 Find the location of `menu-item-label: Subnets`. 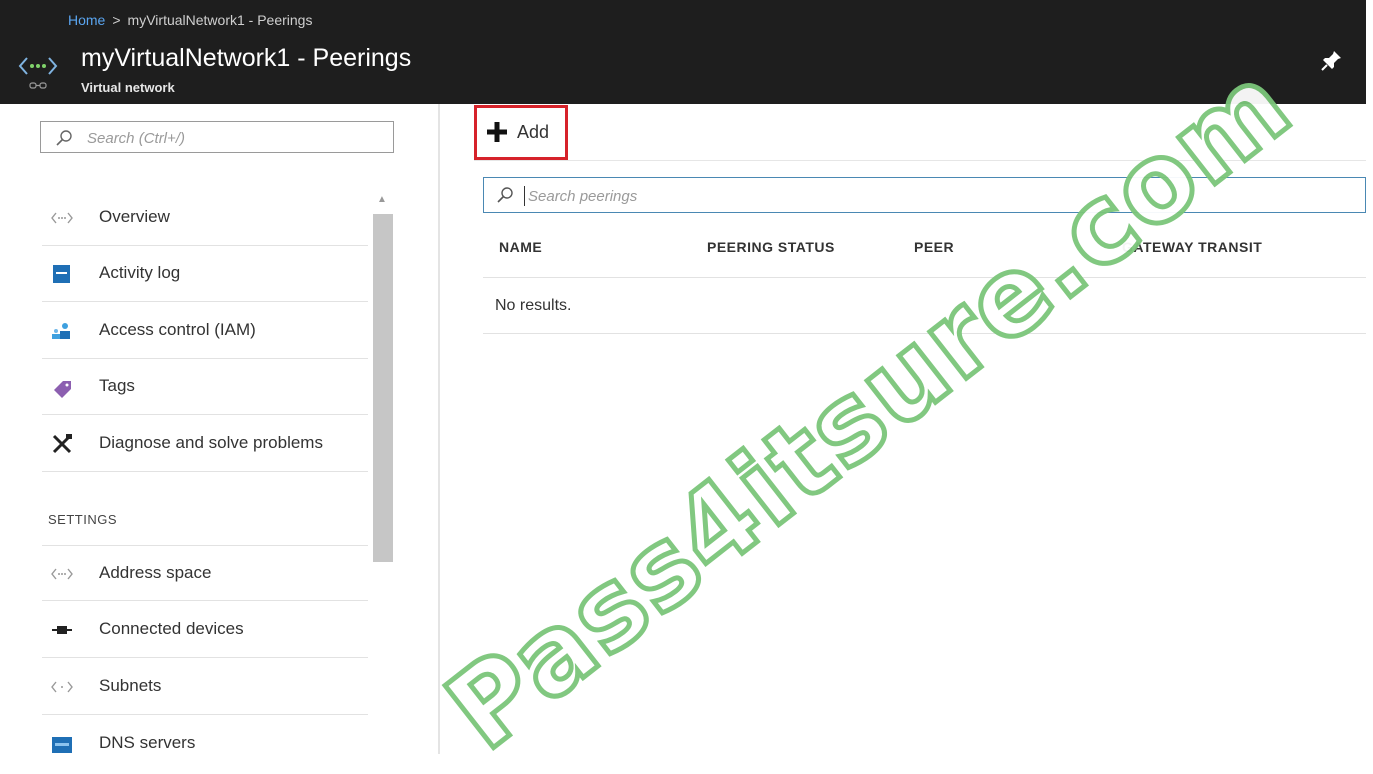

menu-item-label: Subnets is located at coordinates (130, 685).